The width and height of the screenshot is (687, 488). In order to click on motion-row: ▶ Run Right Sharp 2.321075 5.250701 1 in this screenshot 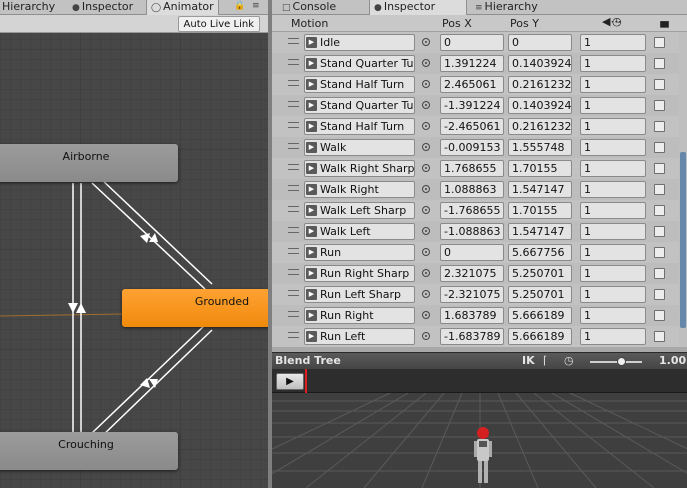, I will do `click(475, 273)`.